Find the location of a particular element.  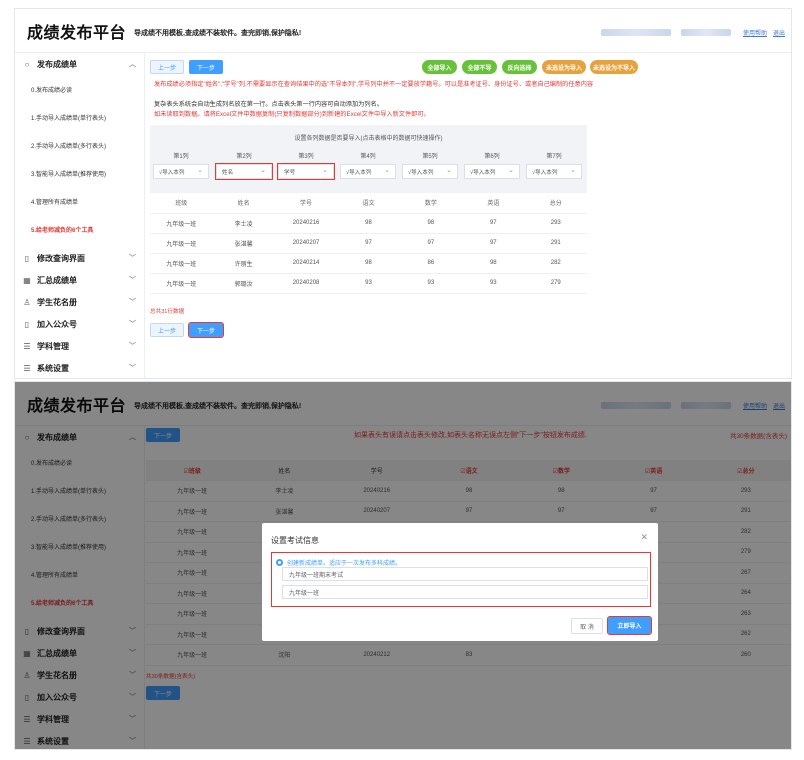

create-new-radio: 创建新成绩单。适应于一次发布多科成绩。 is located at coordinates (338, 562).